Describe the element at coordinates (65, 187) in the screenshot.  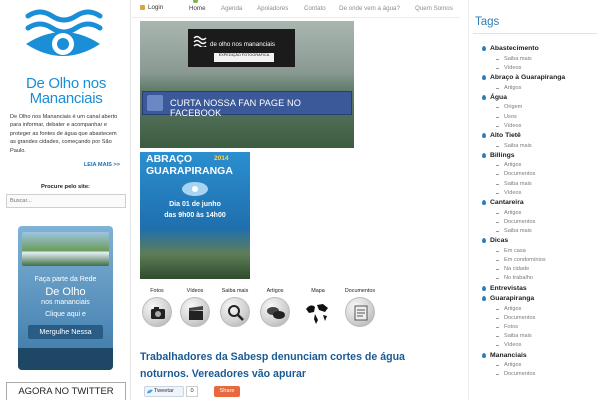
I see `search-label: Procure pelo site:` at that location.